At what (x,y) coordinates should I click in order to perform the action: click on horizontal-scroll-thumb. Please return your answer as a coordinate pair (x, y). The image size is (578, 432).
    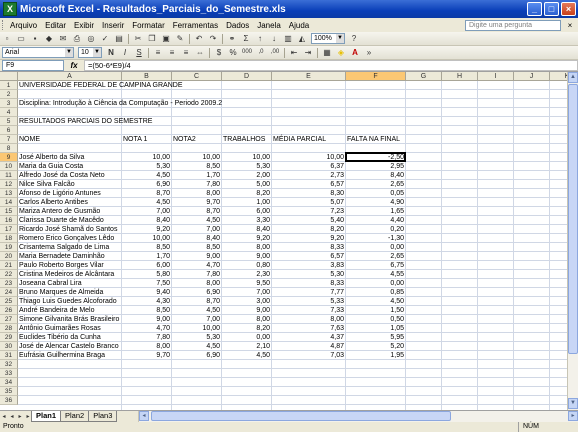
    Looking at the image, I should click on (301, 416).